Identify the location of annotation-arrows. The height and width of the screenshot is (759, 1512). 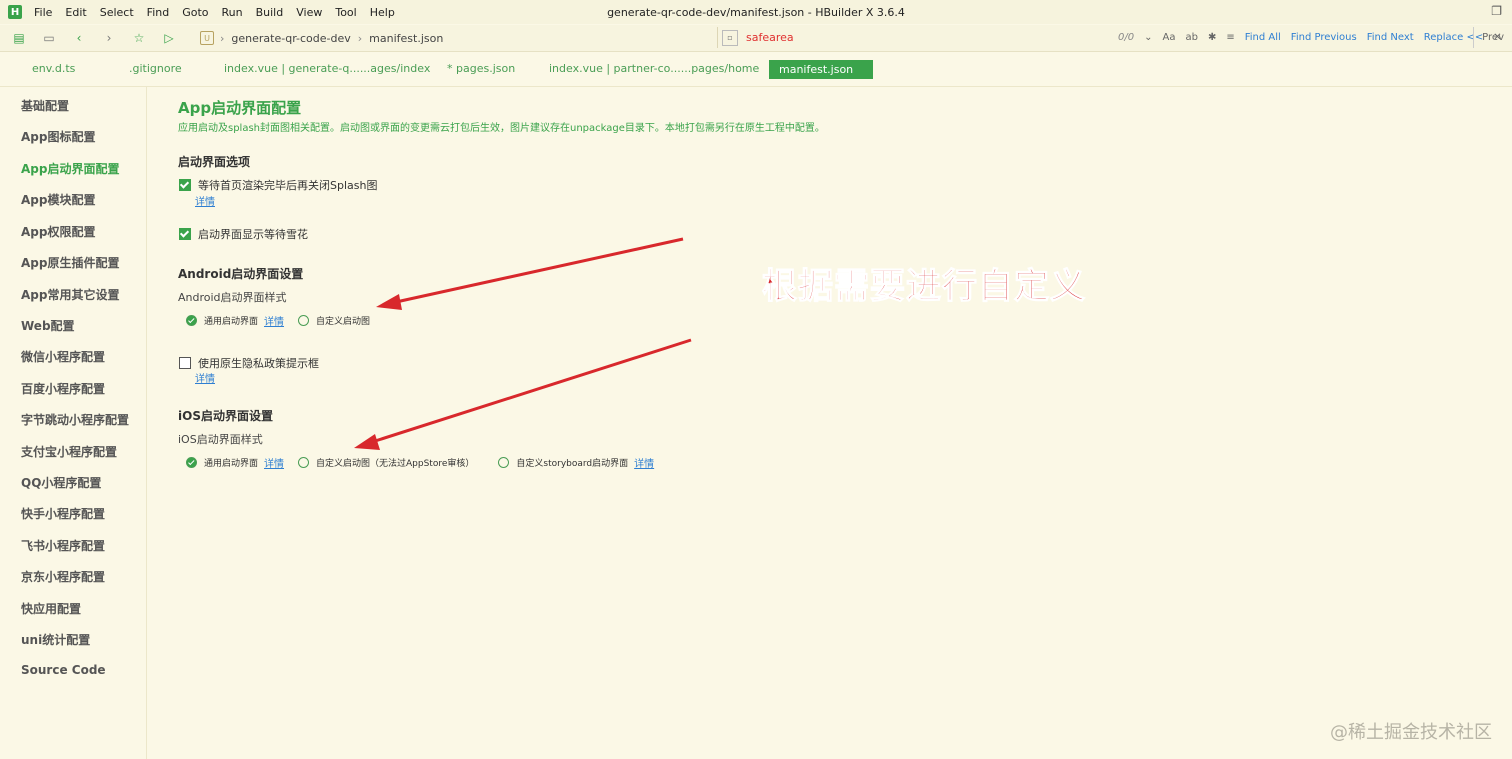
(523, 343).